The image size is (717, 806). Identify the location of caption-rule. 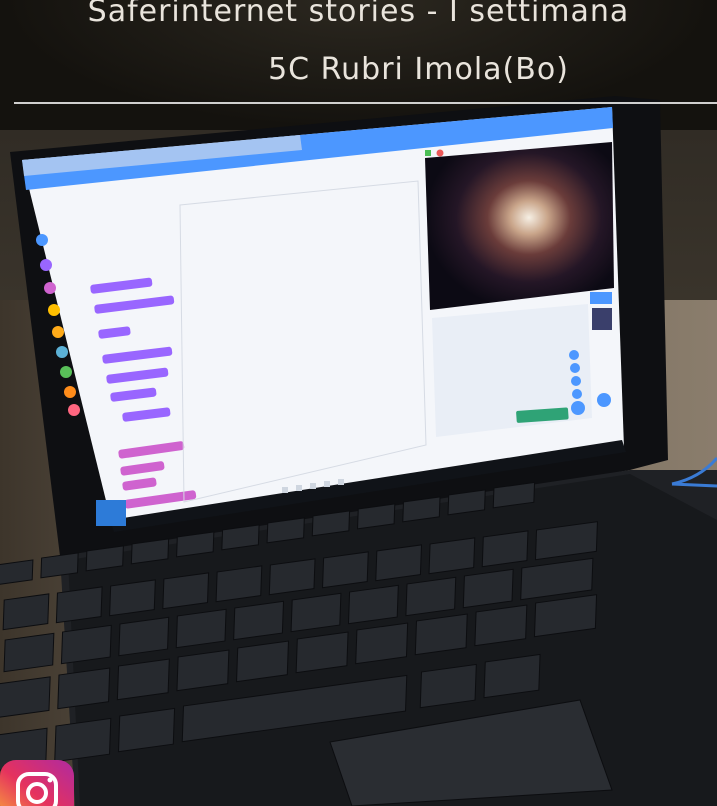
(365, 103).